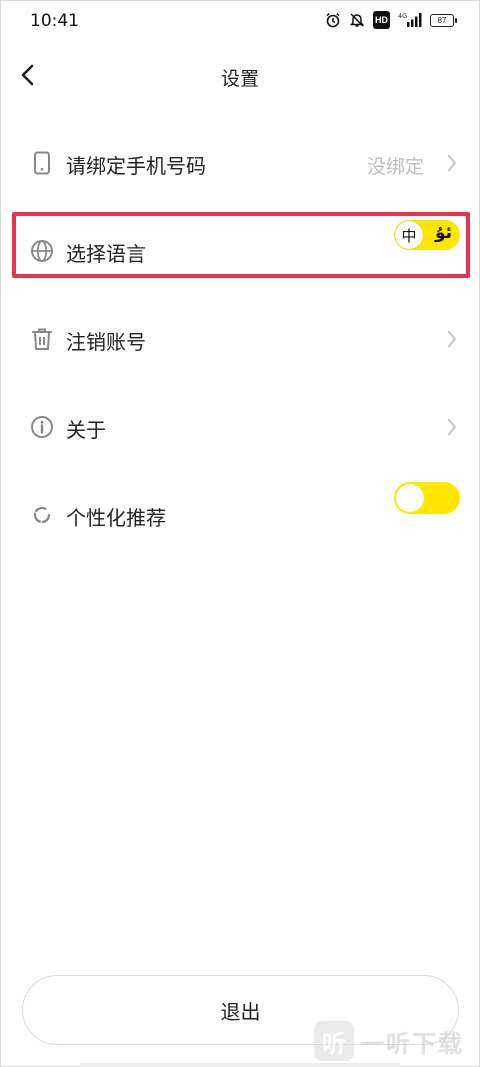 Image resolution: width=480 pixels, height=1067 pixels. Describe the element at coordinates (136, 167) in the screenshot. I see `row-label-bind-phone: 请绑定手机号码` at that location.